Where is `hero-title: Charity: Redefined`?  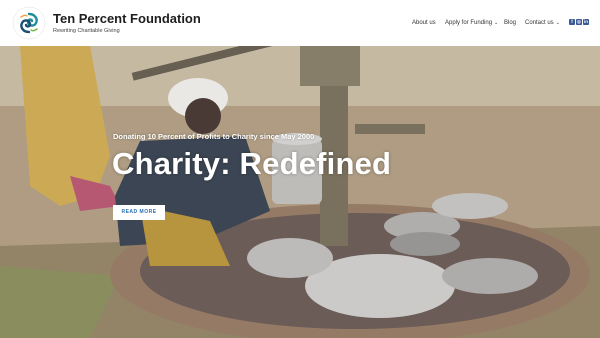 hero-title: Charity: Redefined is located at coordinates (252, 163).